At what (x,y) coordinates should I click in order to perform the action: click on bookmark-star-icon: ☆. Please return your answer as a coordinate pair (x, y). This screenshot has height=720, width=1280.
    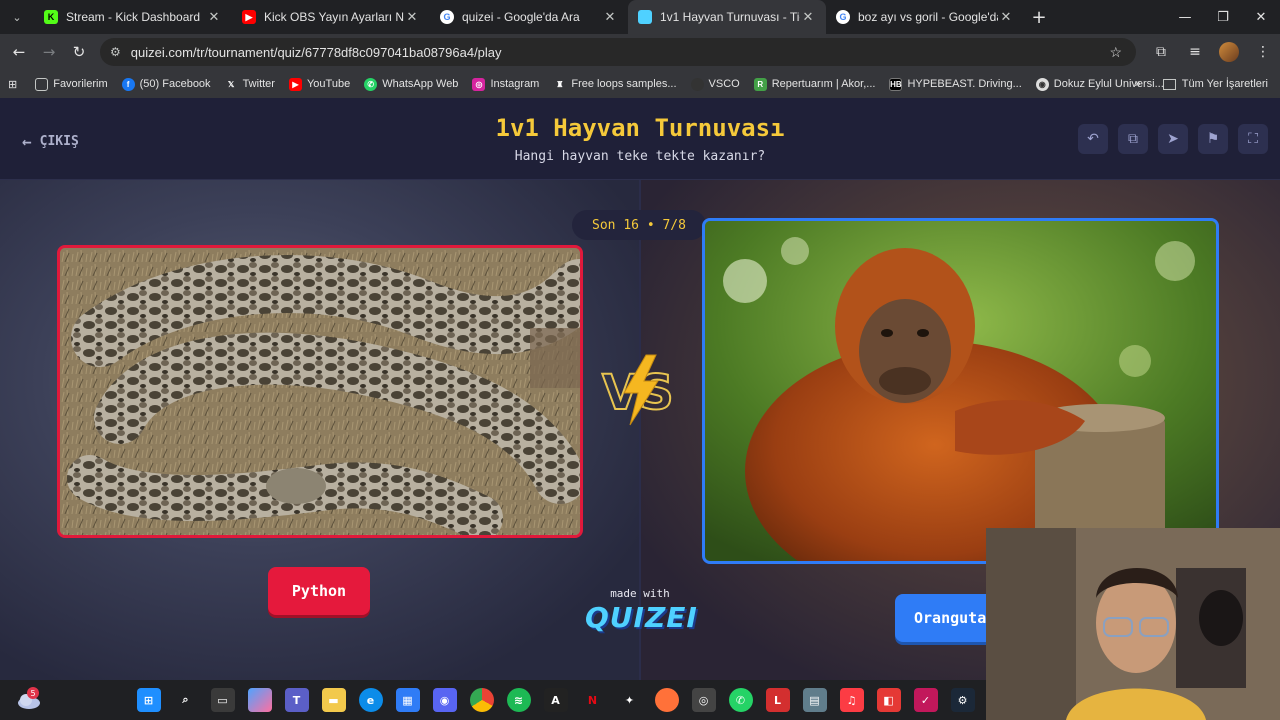
    Looking at the image, I should click on (1115, 52).